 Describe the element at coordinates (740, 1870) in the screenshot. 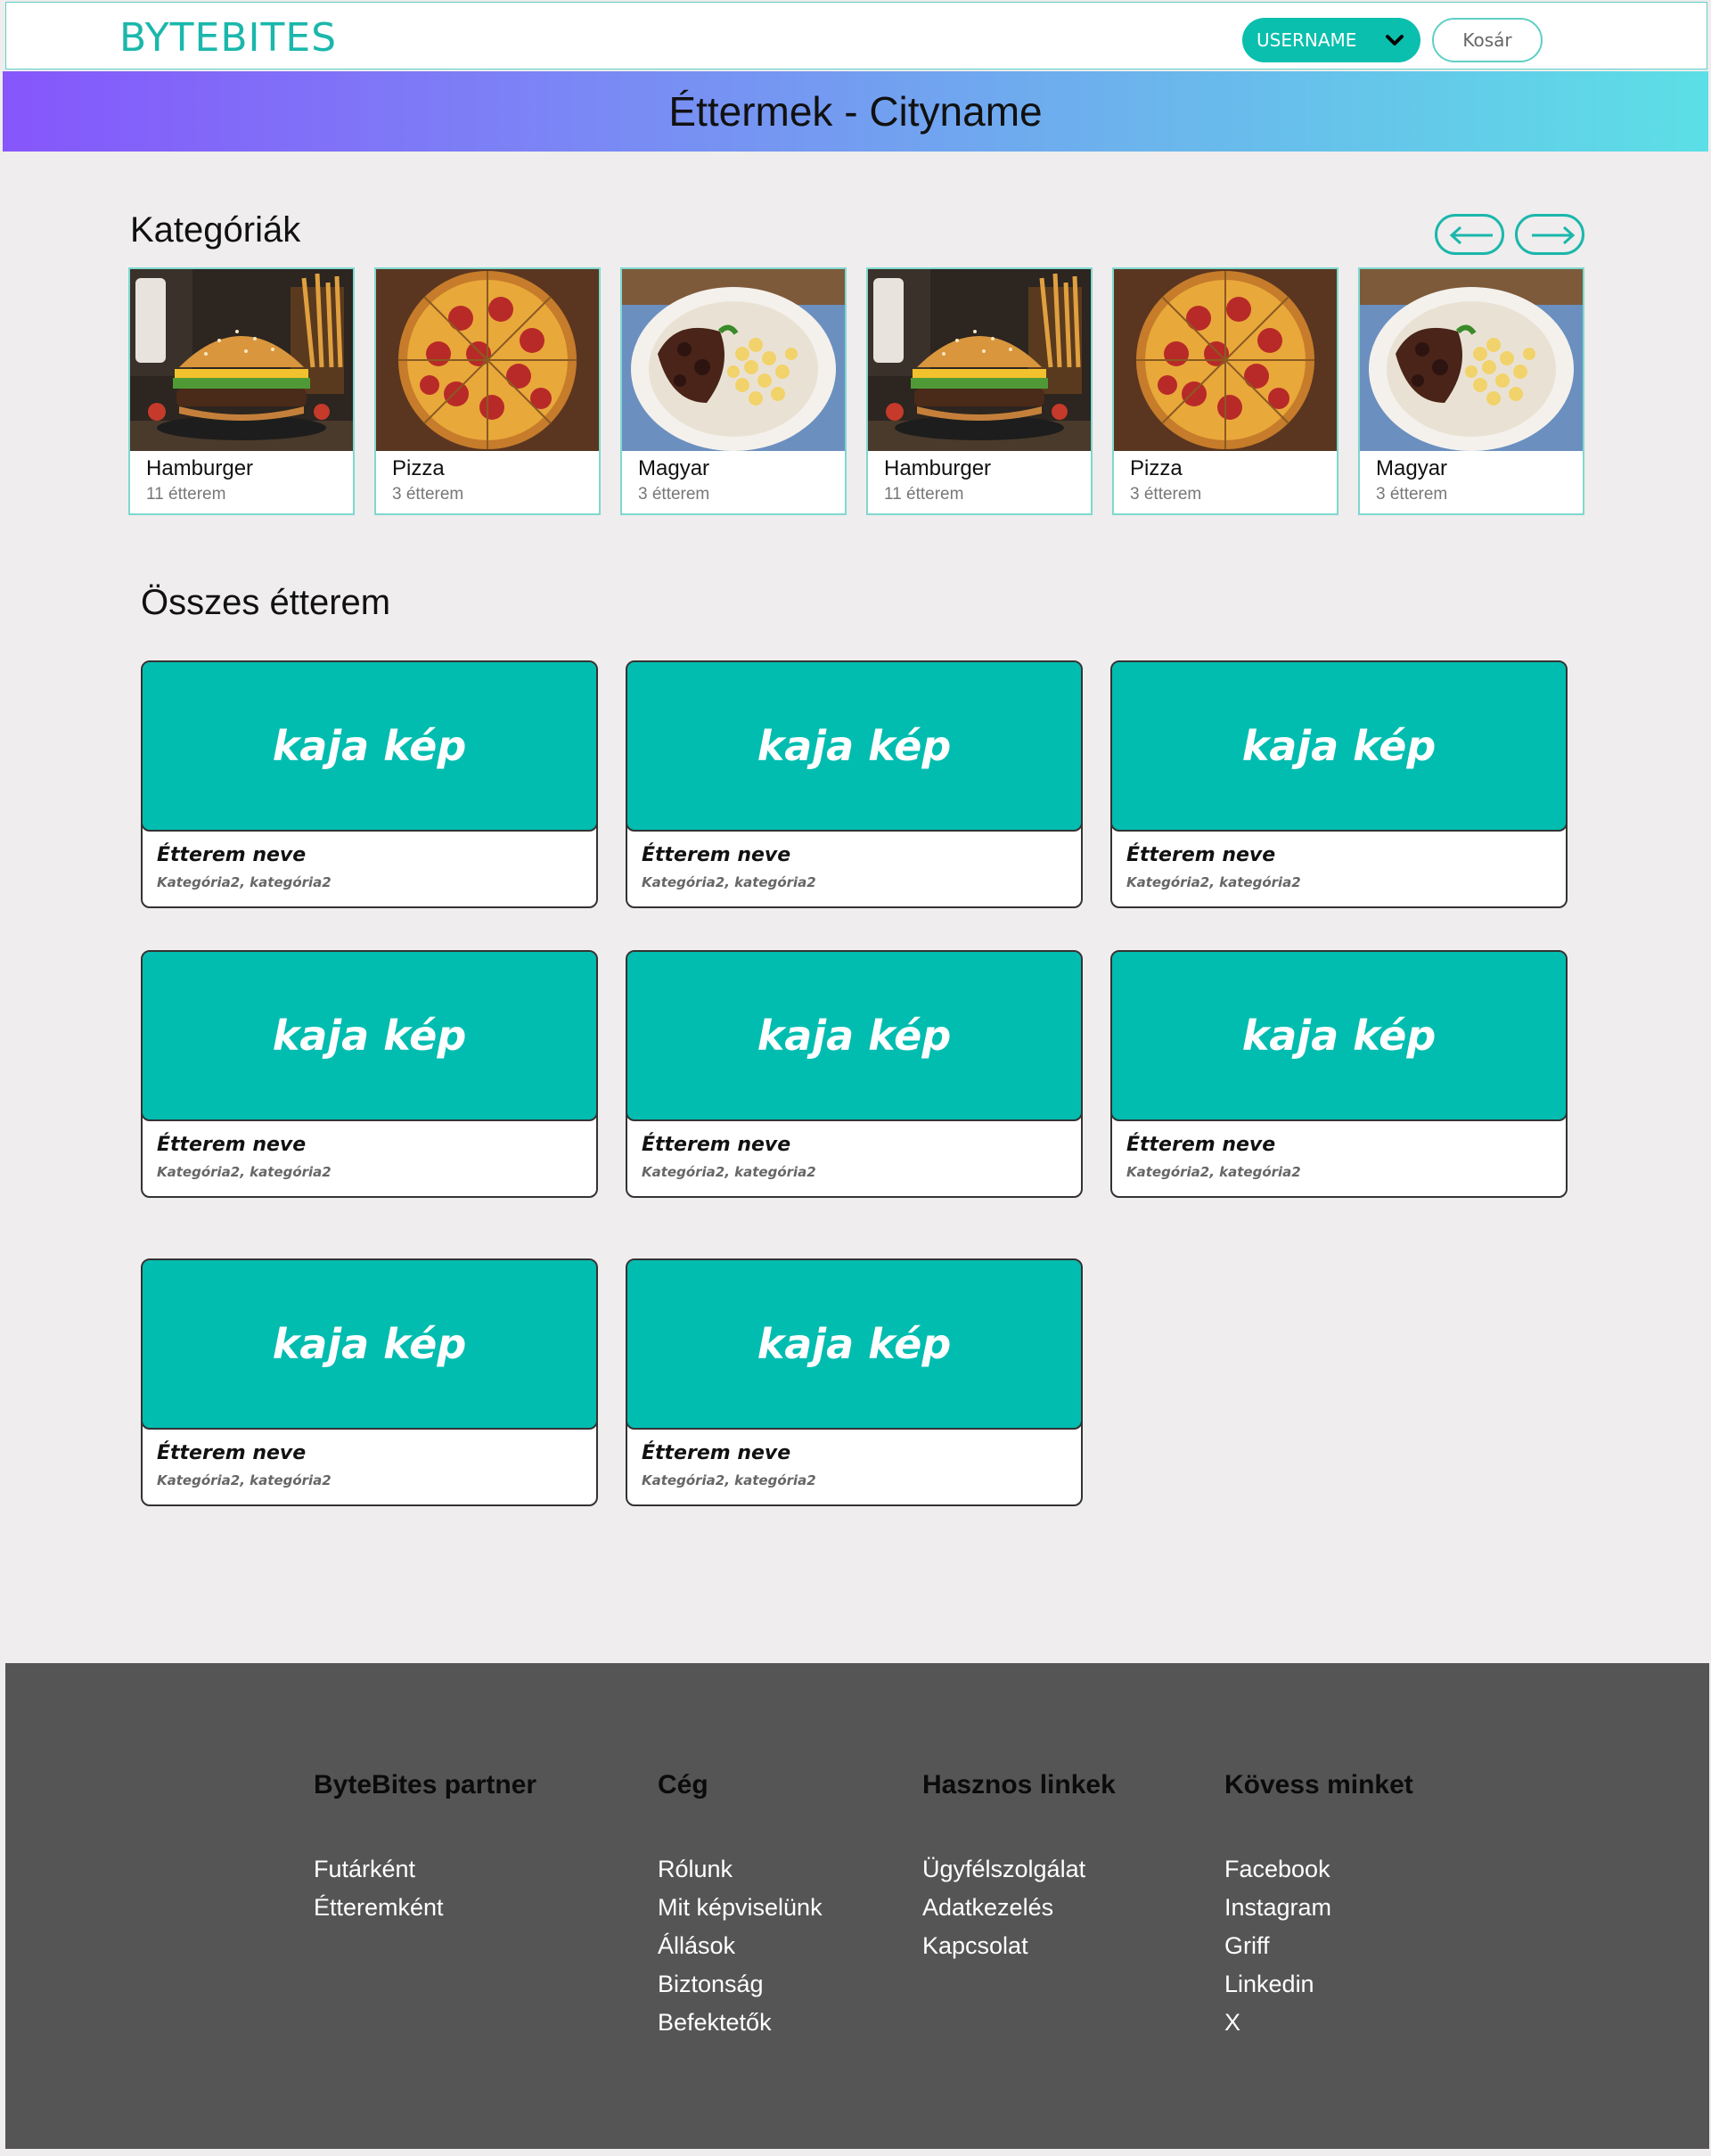

I see `footer-link: Rólunk` at that location.